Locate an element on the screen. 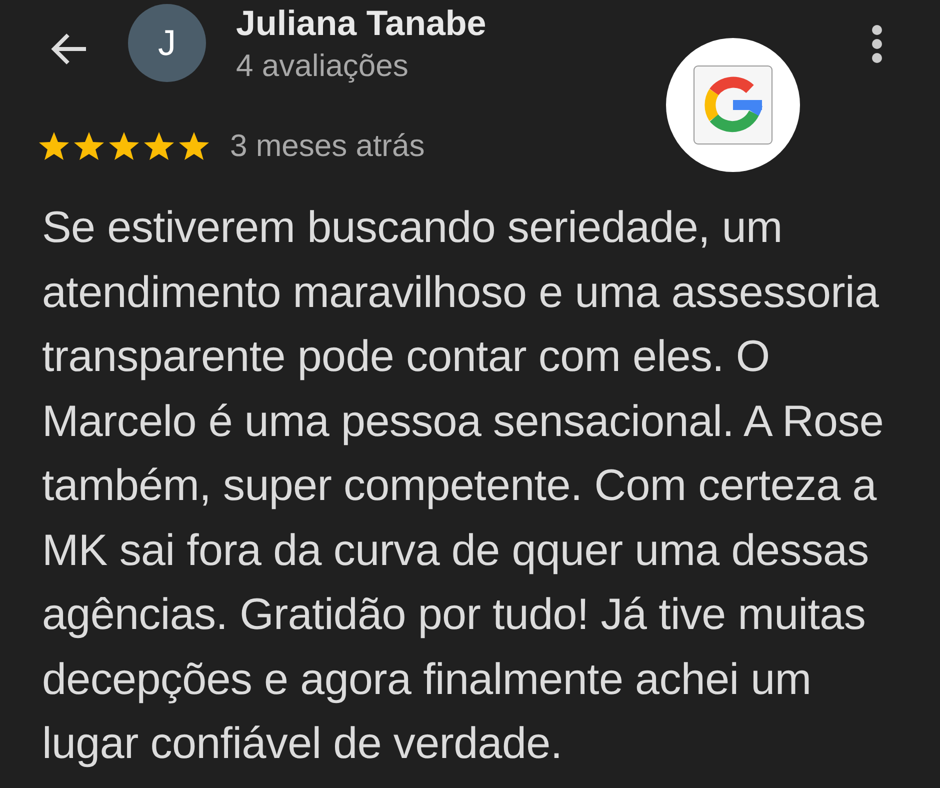 This screenshot has width=940, height=788. reviewer-name: Juliana Tanabe is located at coordinates (361, 24).